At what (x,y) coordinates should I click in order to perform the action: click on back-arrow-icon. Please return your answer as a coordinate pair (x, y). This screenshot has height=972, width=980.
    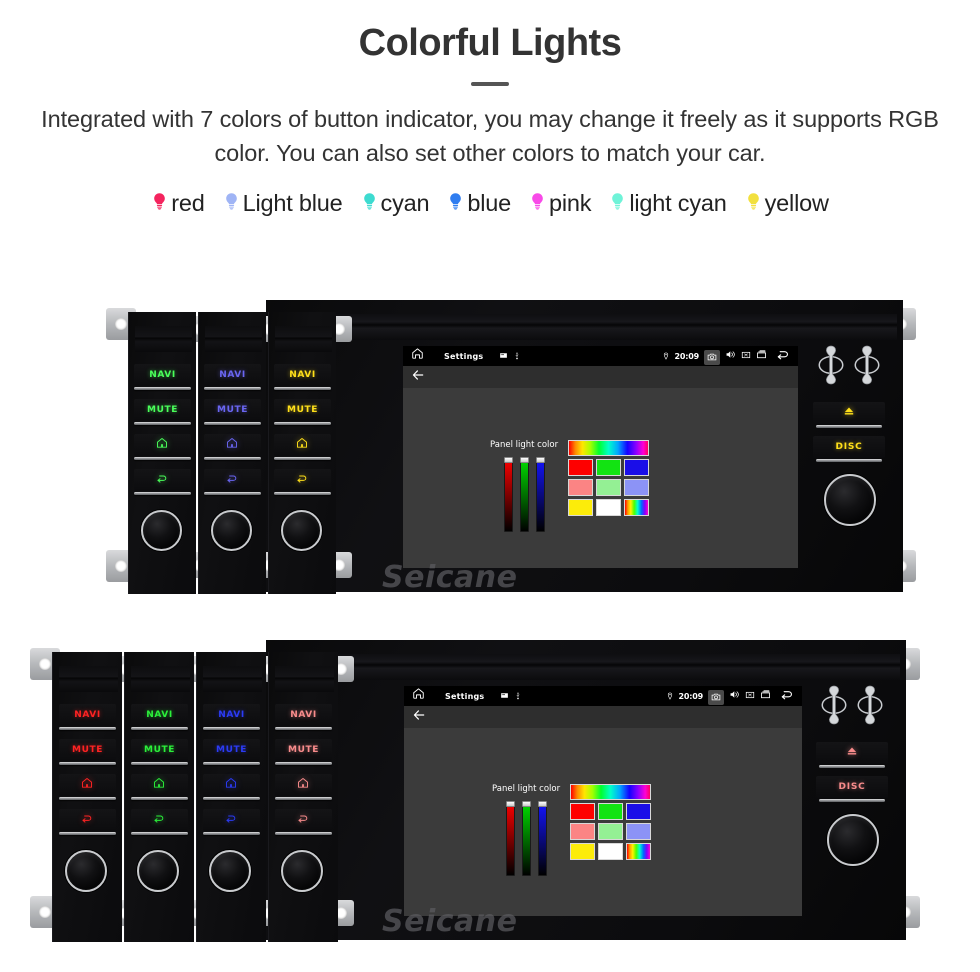
    Looking at the image, I should click on (302, 479).